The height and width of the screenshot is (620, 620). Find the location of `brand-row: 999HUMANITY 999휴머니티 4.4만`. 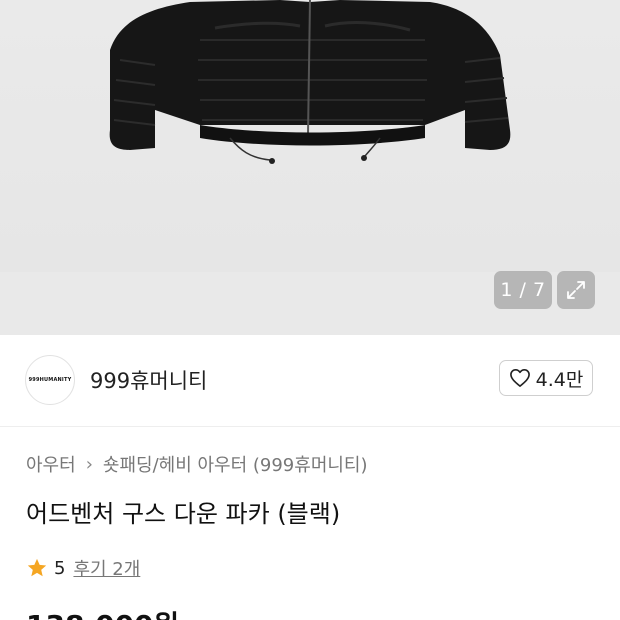

brand-row: 999HUMANITY 999휴머니티 4.4만 is located at coordinates (310, 381).